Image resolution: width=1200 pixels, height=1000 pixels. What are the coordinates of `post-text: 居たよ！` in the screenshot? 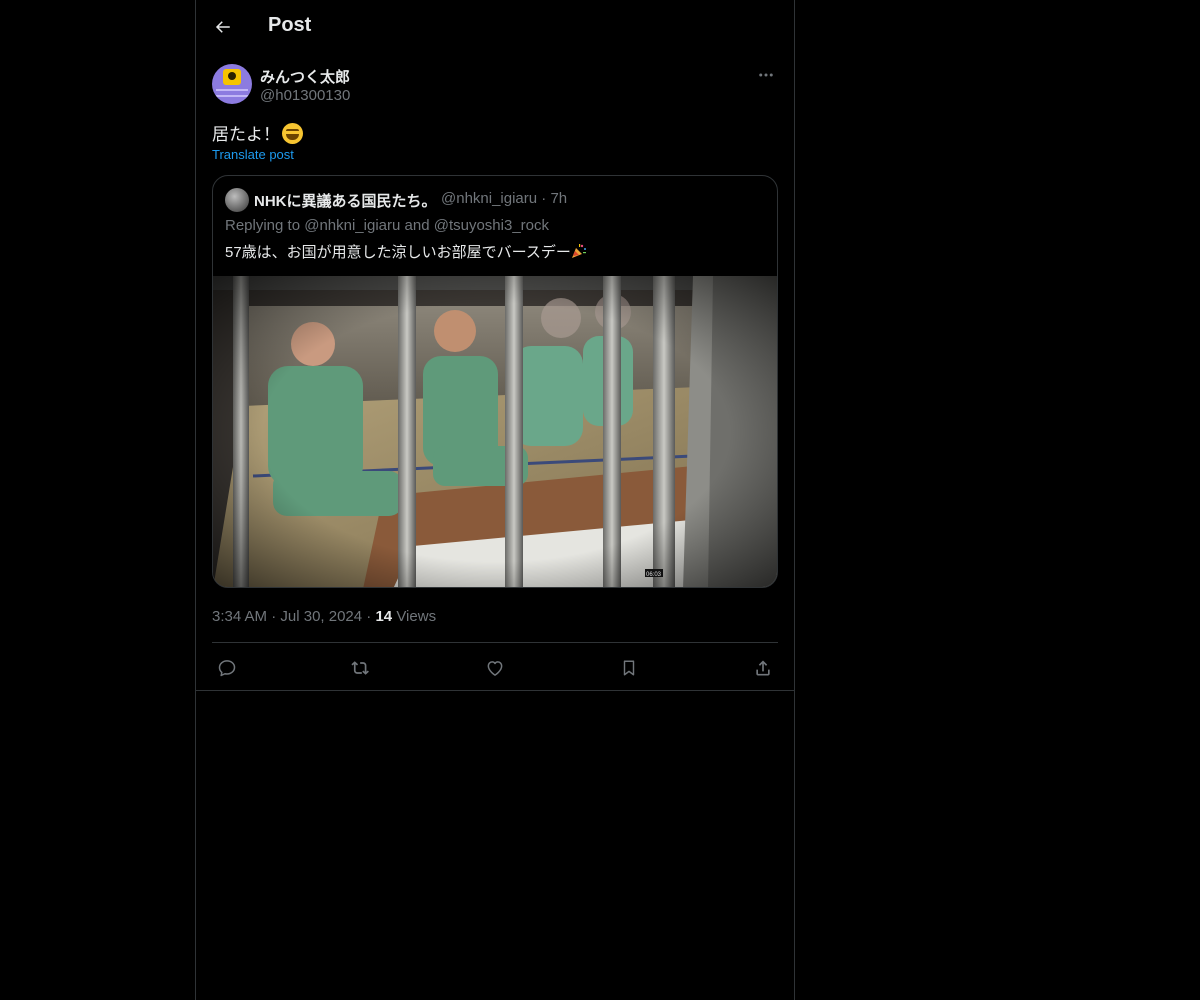 It's located at (257, 132).